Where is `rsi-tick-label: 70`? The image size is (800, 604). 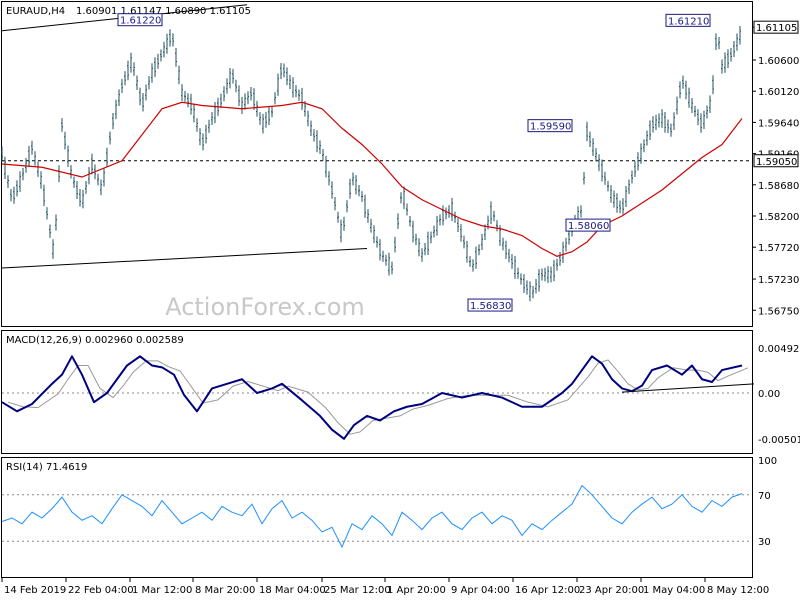 rsi-tick-label: 70 is located at coordinates (764, 496).